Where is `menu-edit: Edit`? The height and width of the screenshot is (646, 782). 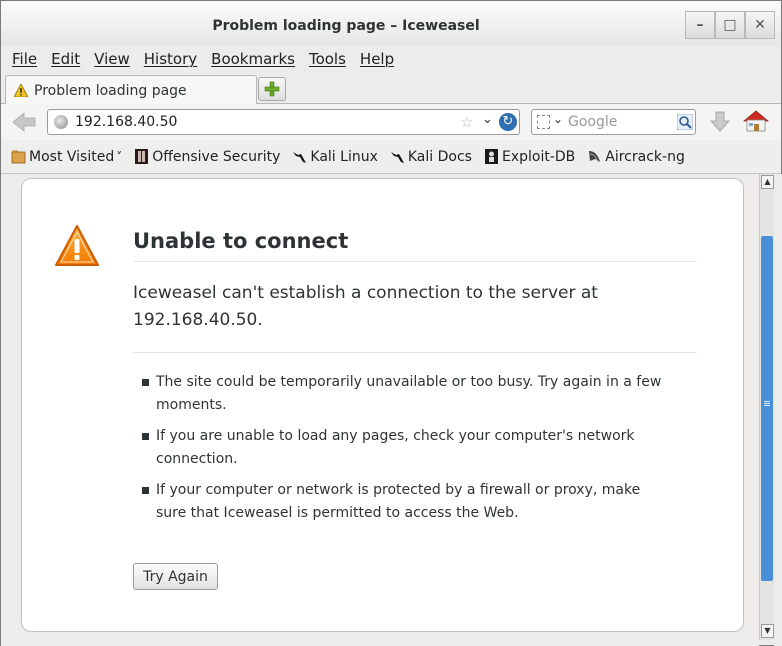 menu-edit: Edit is located at coordinates (65, 59).